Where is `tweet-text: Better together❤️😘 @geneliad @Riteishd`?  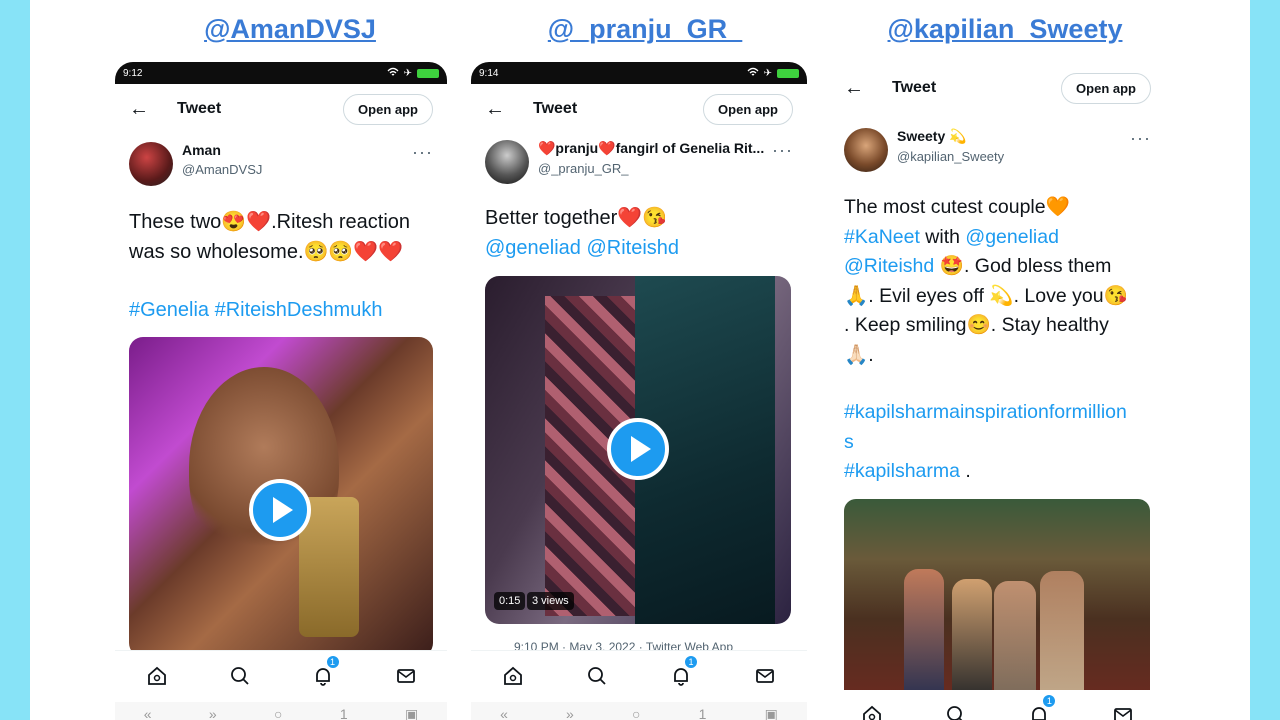
tweet-text: Better together❤️😘 @geneliad @Riteishd is located at coordinates (639, 233).